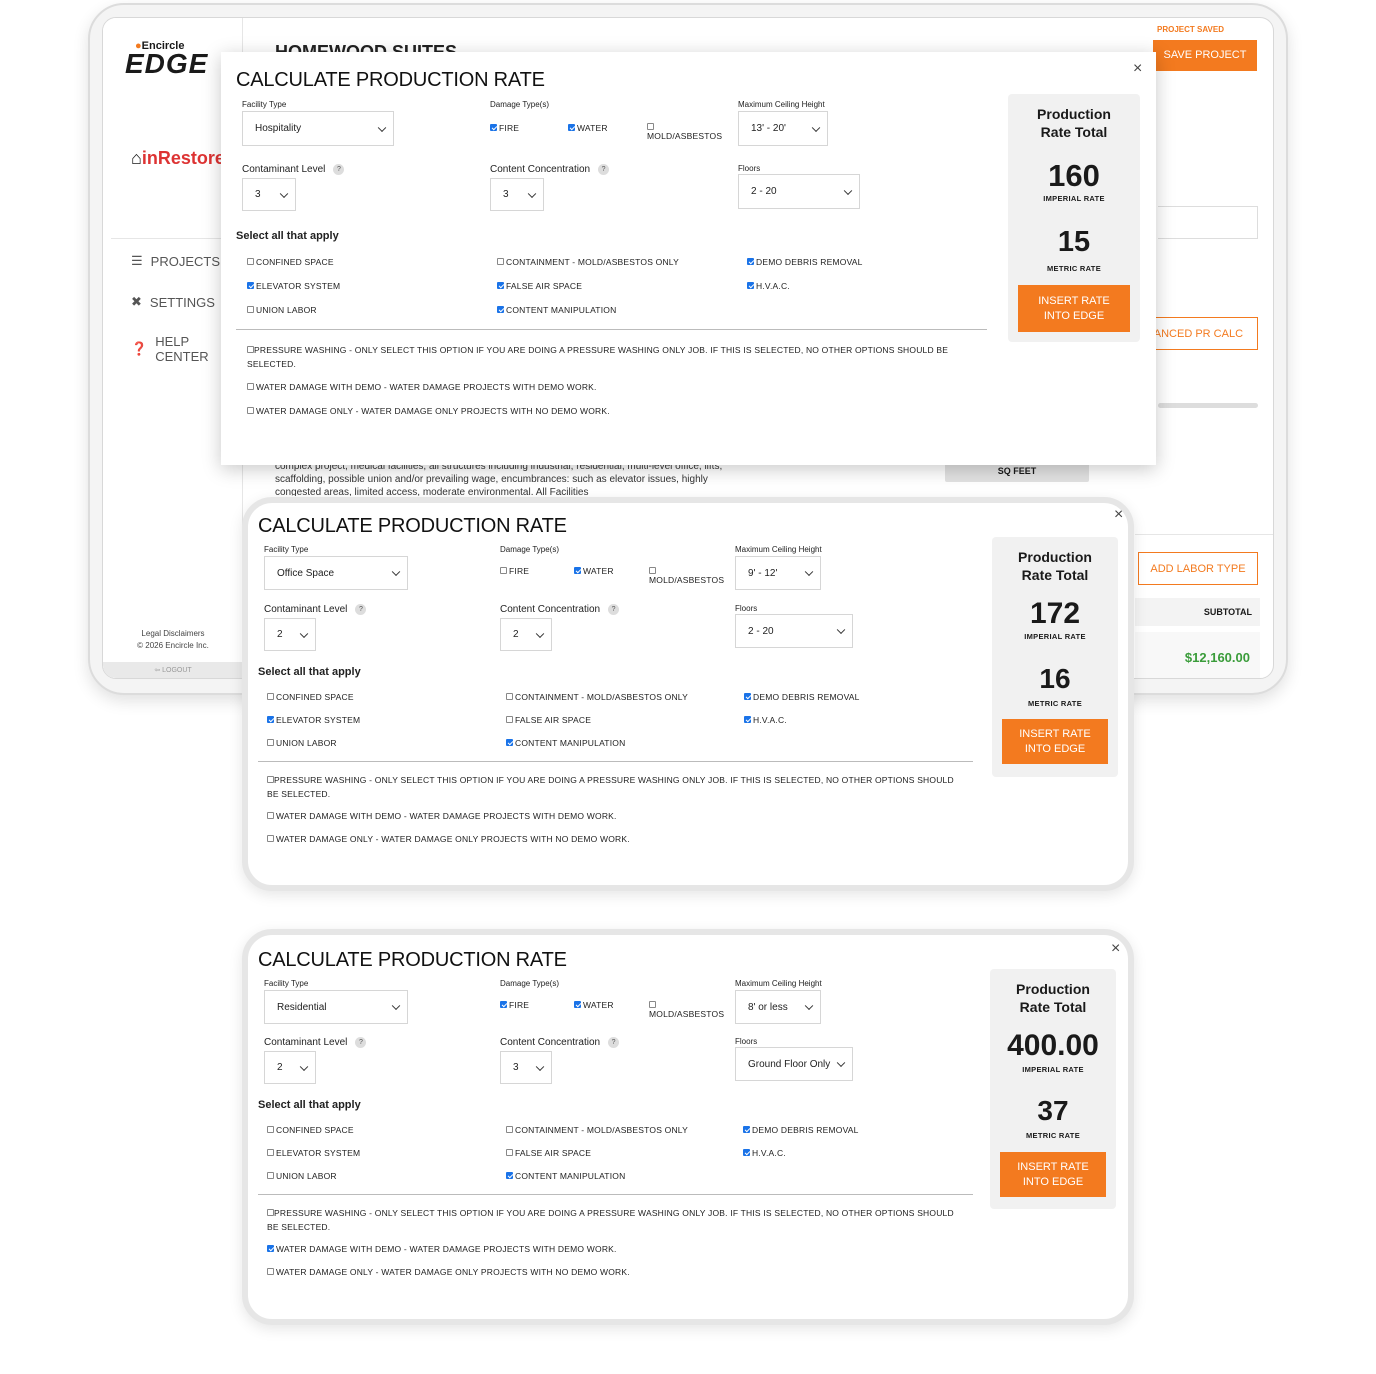 The width and height of the screenshot is (1376, 1374). What do you see at coordinates (1198, 568) in the screenshot?
I see `add-labor-type-button: ADD LABOR TYPE` at bounding box center [1198, 568].